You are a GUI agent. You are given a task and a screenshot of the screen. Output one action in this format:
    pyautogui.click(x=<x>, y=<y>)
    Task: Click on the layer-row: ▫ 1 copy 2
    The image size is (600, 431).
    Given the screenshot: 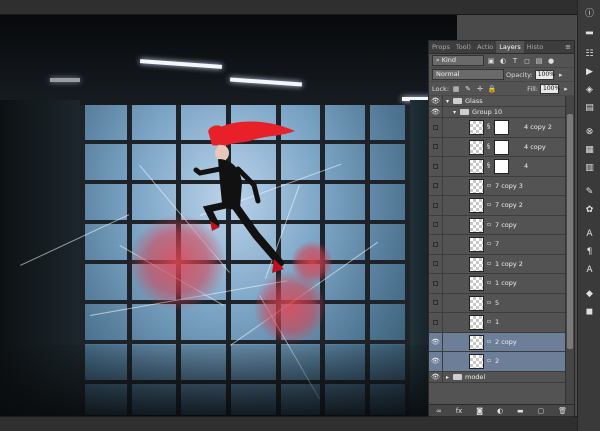 What is the action you would take?
    pyautogui.click(x=497, y=264)
    